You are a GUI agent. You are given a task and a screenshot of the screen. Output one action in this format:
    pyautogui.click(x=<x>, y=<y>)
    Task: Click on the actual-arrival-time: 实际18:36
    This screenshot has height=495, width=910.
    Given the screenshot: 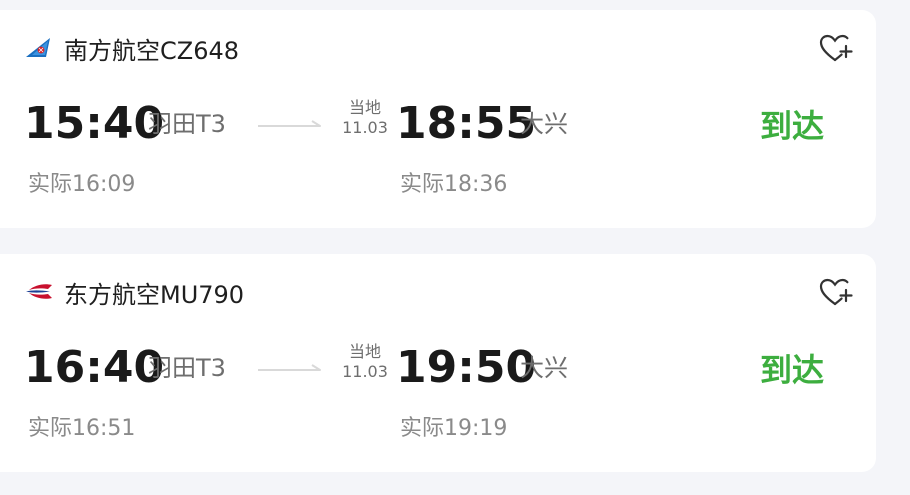 What is the action you would take?
    pyautogui.click(x=454, y=184)
    